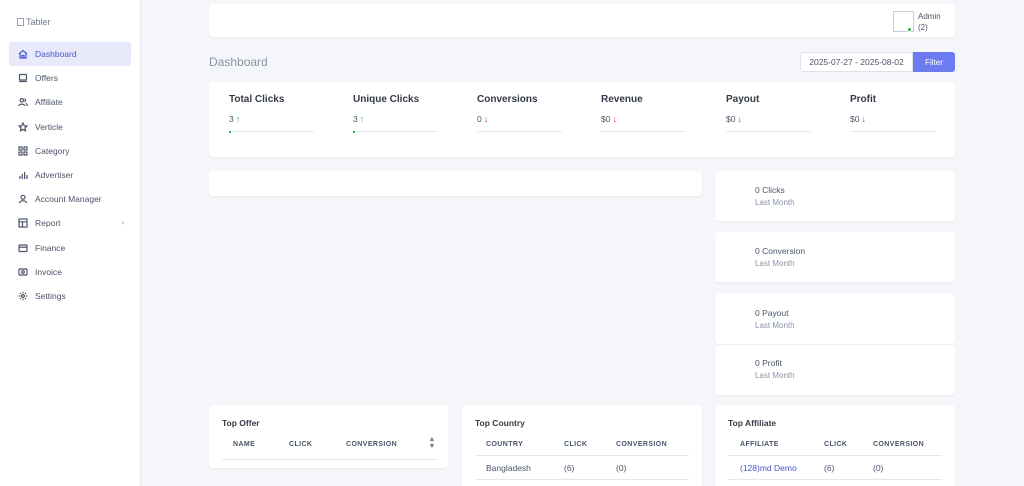 The height and width of the screenshot is (486, 1024). Describe the element at coordinates (70, 102) in the screenshot. I see `sidebar-item-affiliate: Affiliate` at that location.